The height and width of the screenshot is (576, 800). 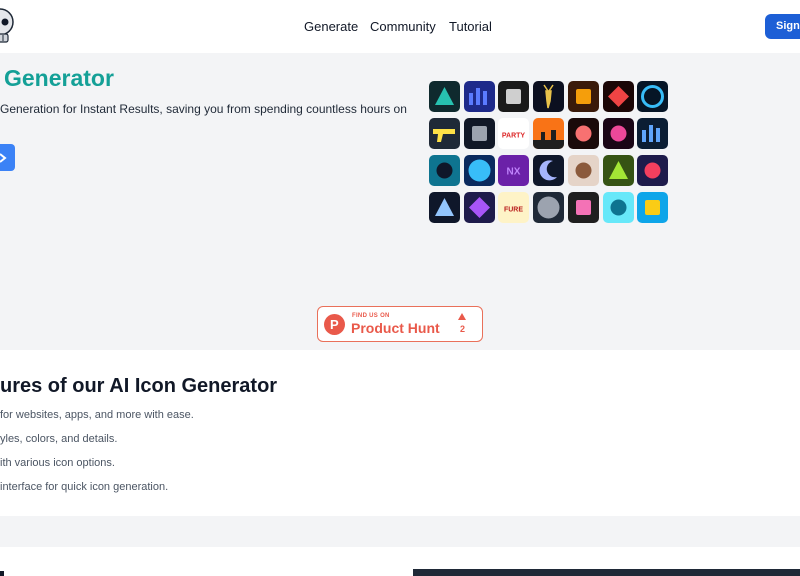 I want to click on tile-baby-image, so click(x=583, y=170).